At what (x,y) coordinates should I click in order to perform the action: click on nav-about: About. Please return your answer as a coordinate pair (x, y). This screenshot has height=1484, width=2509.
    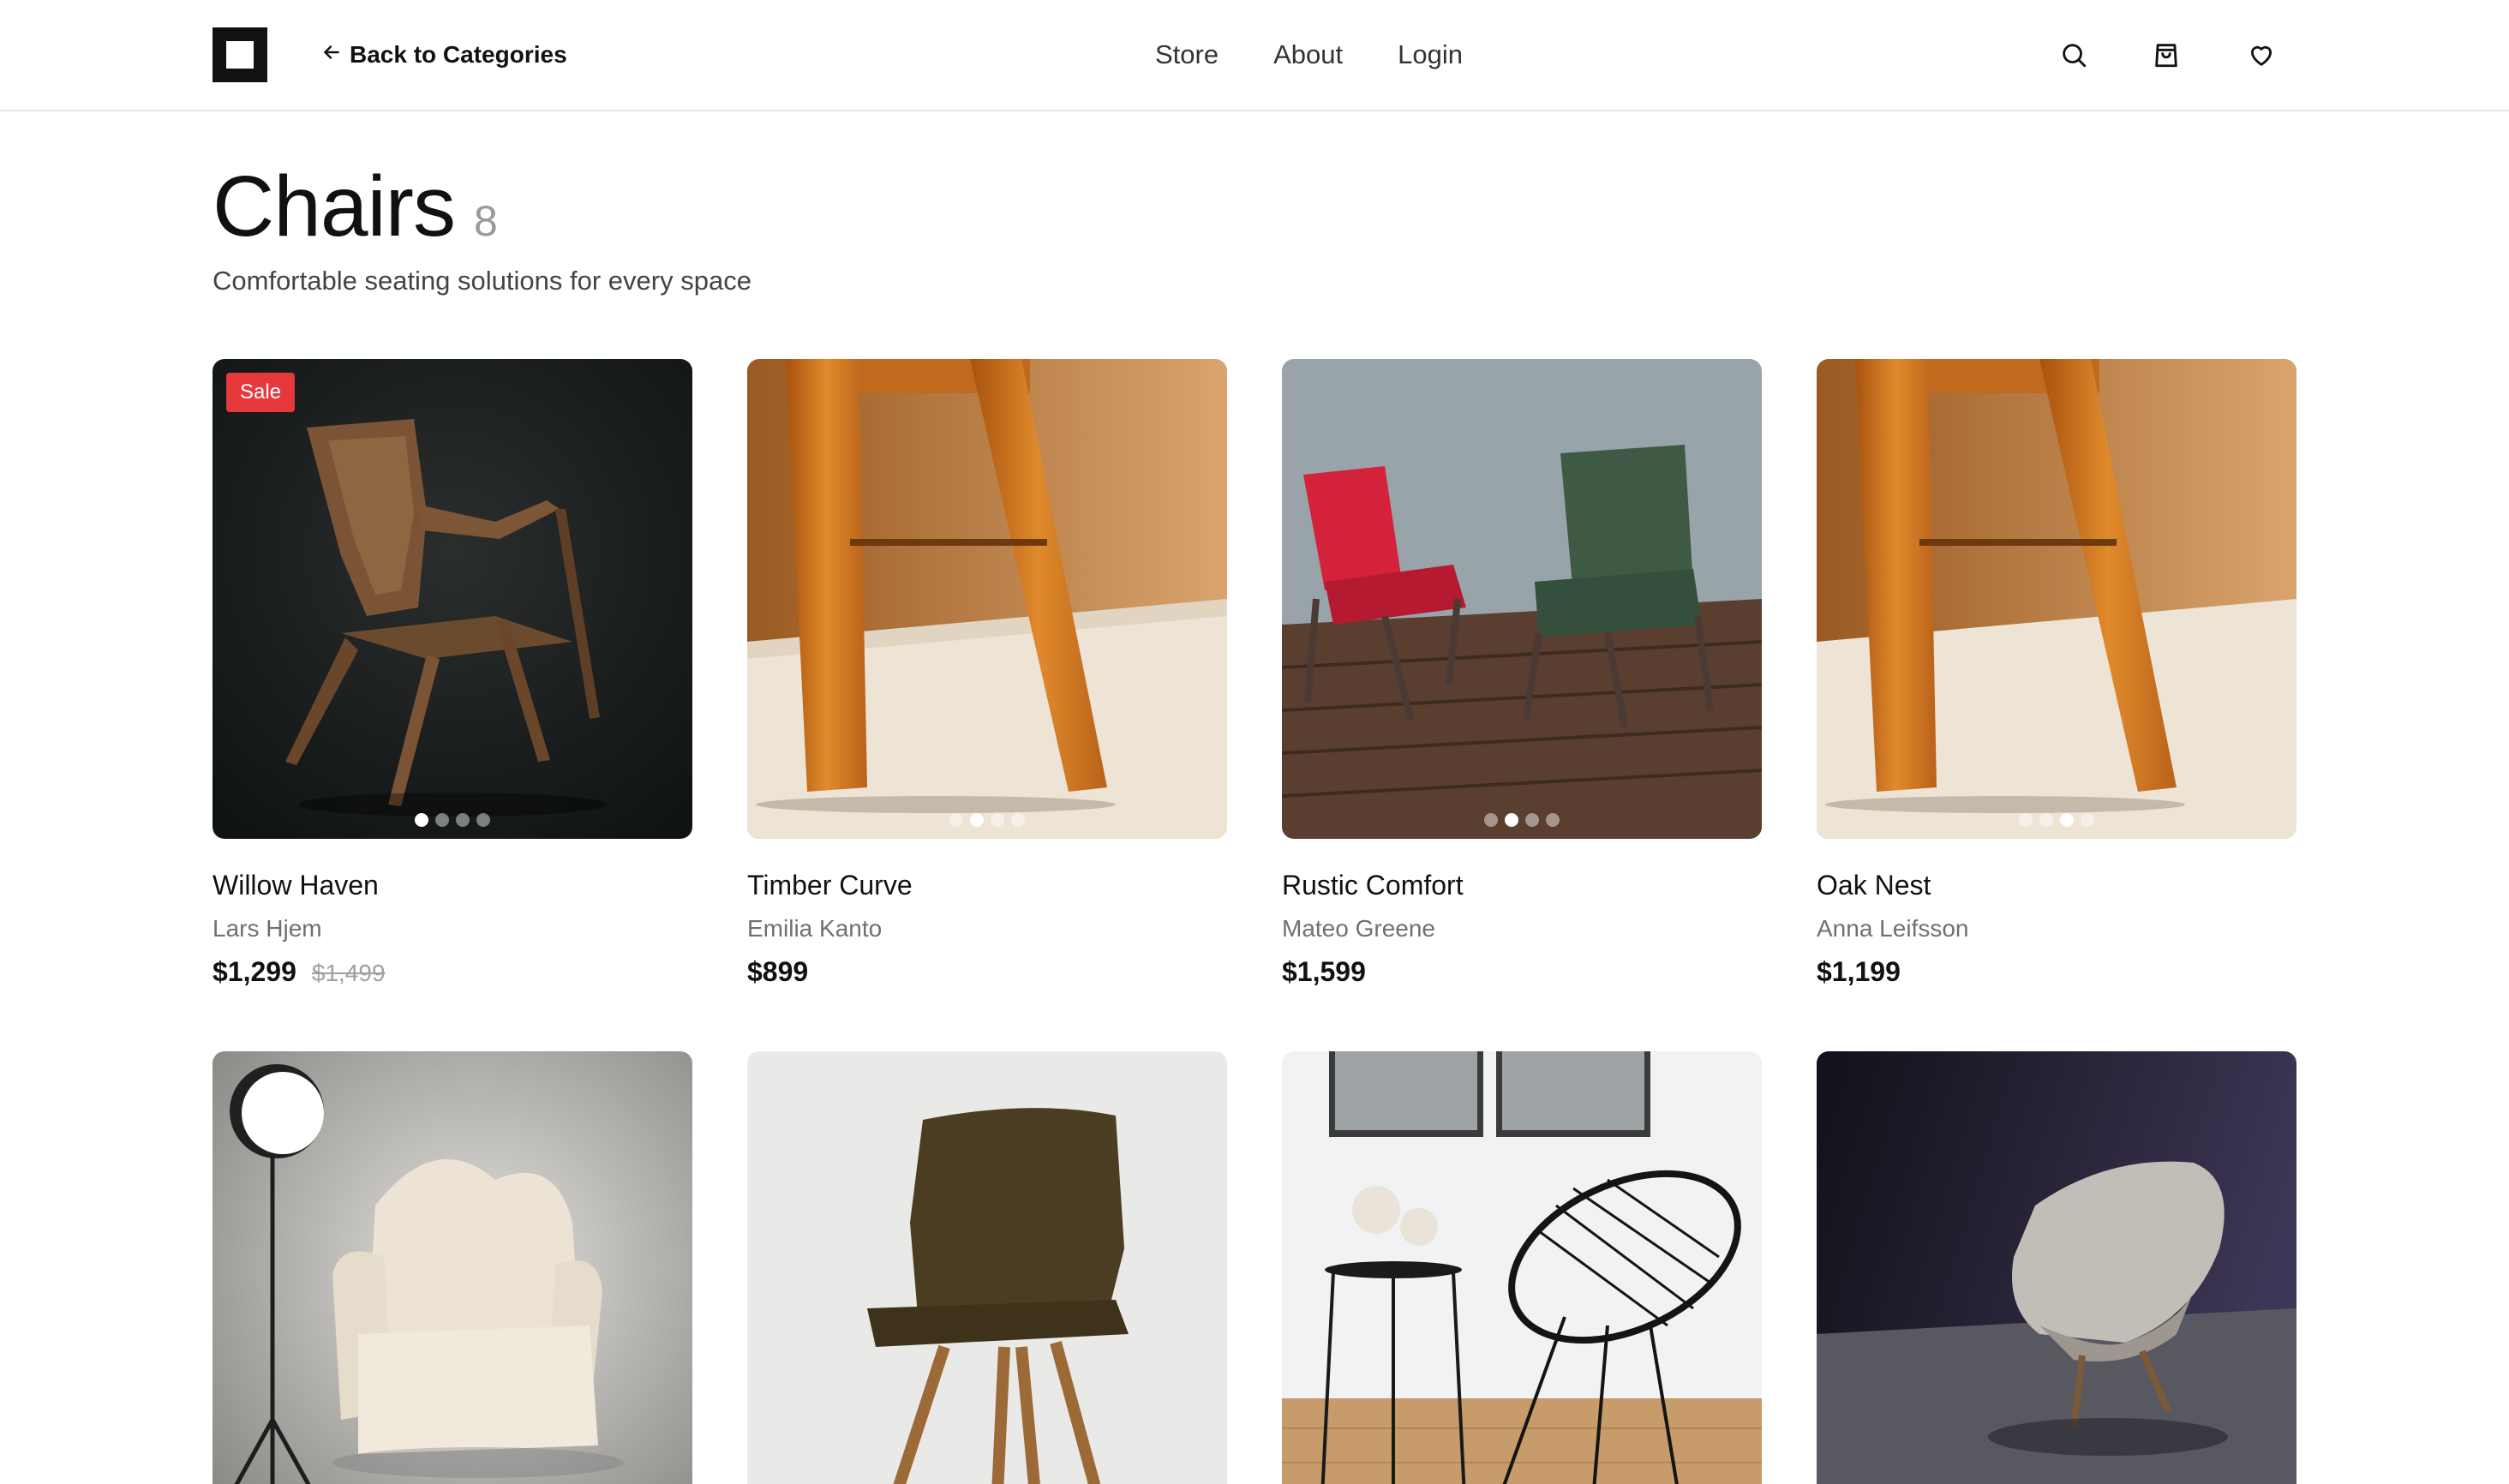
    Looking at the image, I should click on (1308, 54).